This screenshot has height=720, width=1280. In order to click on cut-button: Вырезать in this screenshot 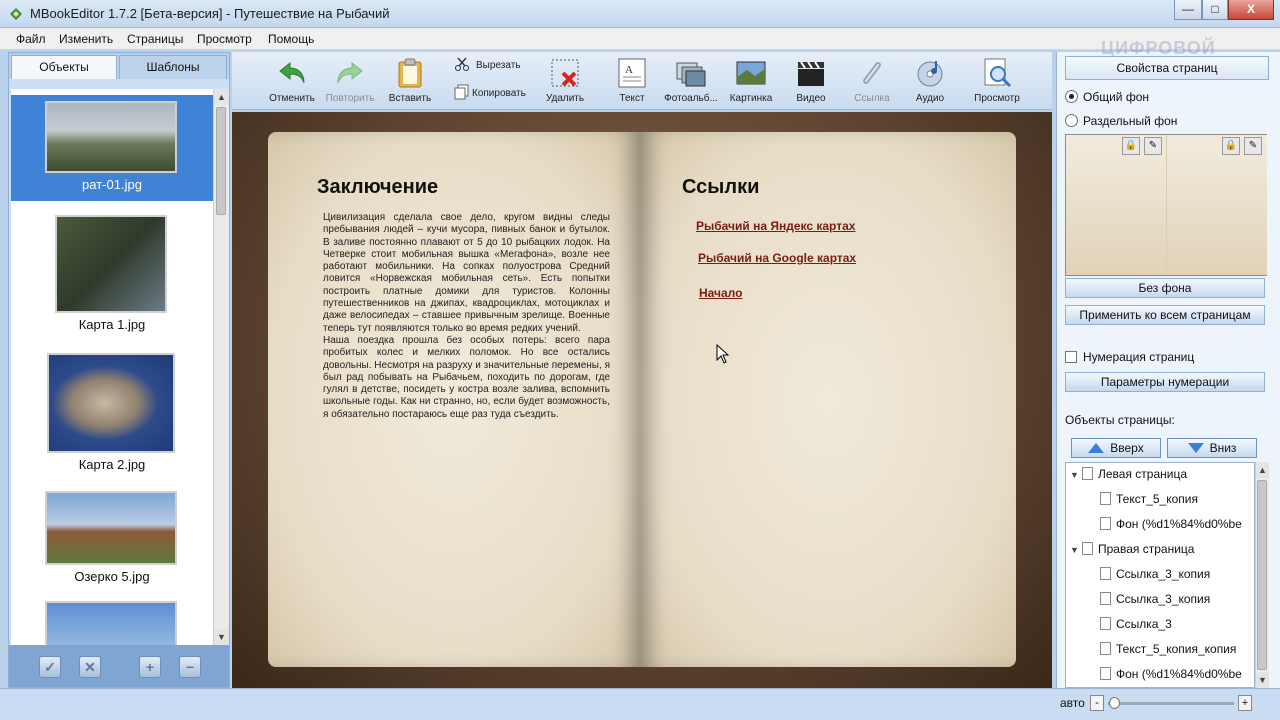, I will do `click(492, 64)`.